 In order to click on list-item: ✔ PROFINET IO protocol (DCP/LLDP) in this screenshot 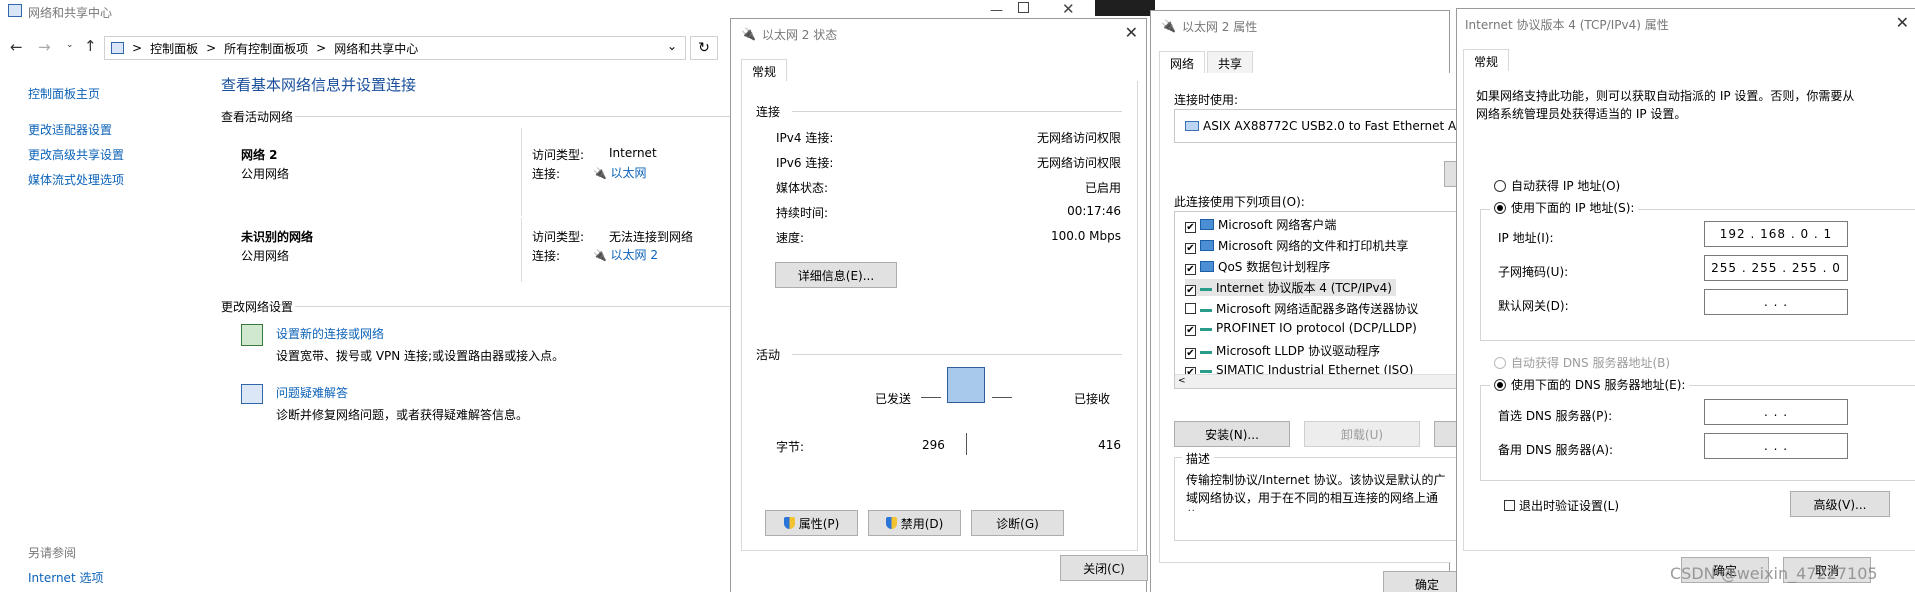, I will do `click(1301, 328)`.